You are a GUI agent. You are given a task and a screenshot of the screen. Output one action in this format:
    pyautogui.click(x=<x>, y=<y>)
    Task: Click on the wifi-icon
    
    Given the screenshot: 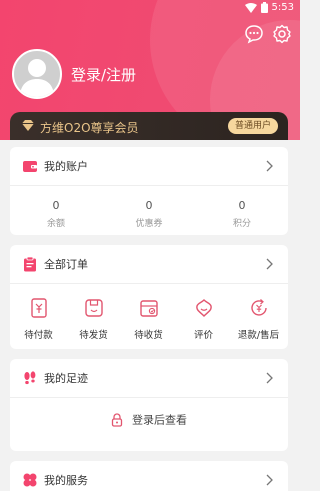 What is the action you would take?
    pyautogui.click(x=250, y=7)
    